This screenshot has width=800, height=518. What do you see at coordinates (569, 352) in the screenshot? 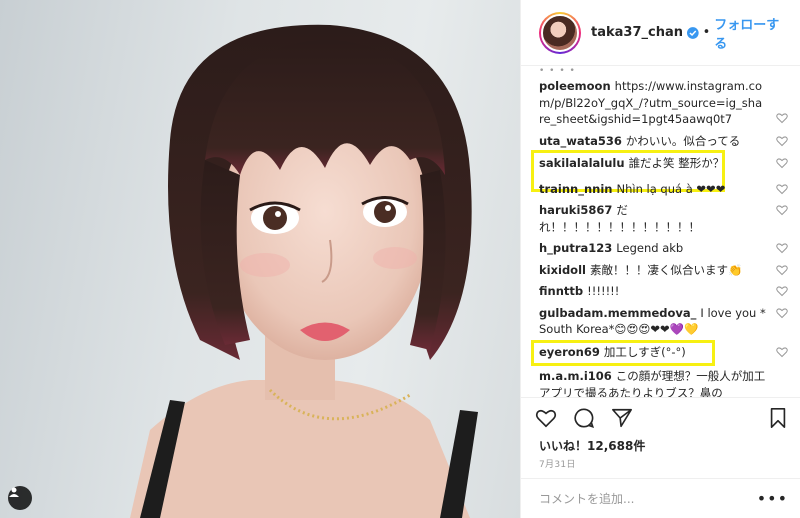
I see `comment-username: eyeron69` at bounding box center [569, 352].